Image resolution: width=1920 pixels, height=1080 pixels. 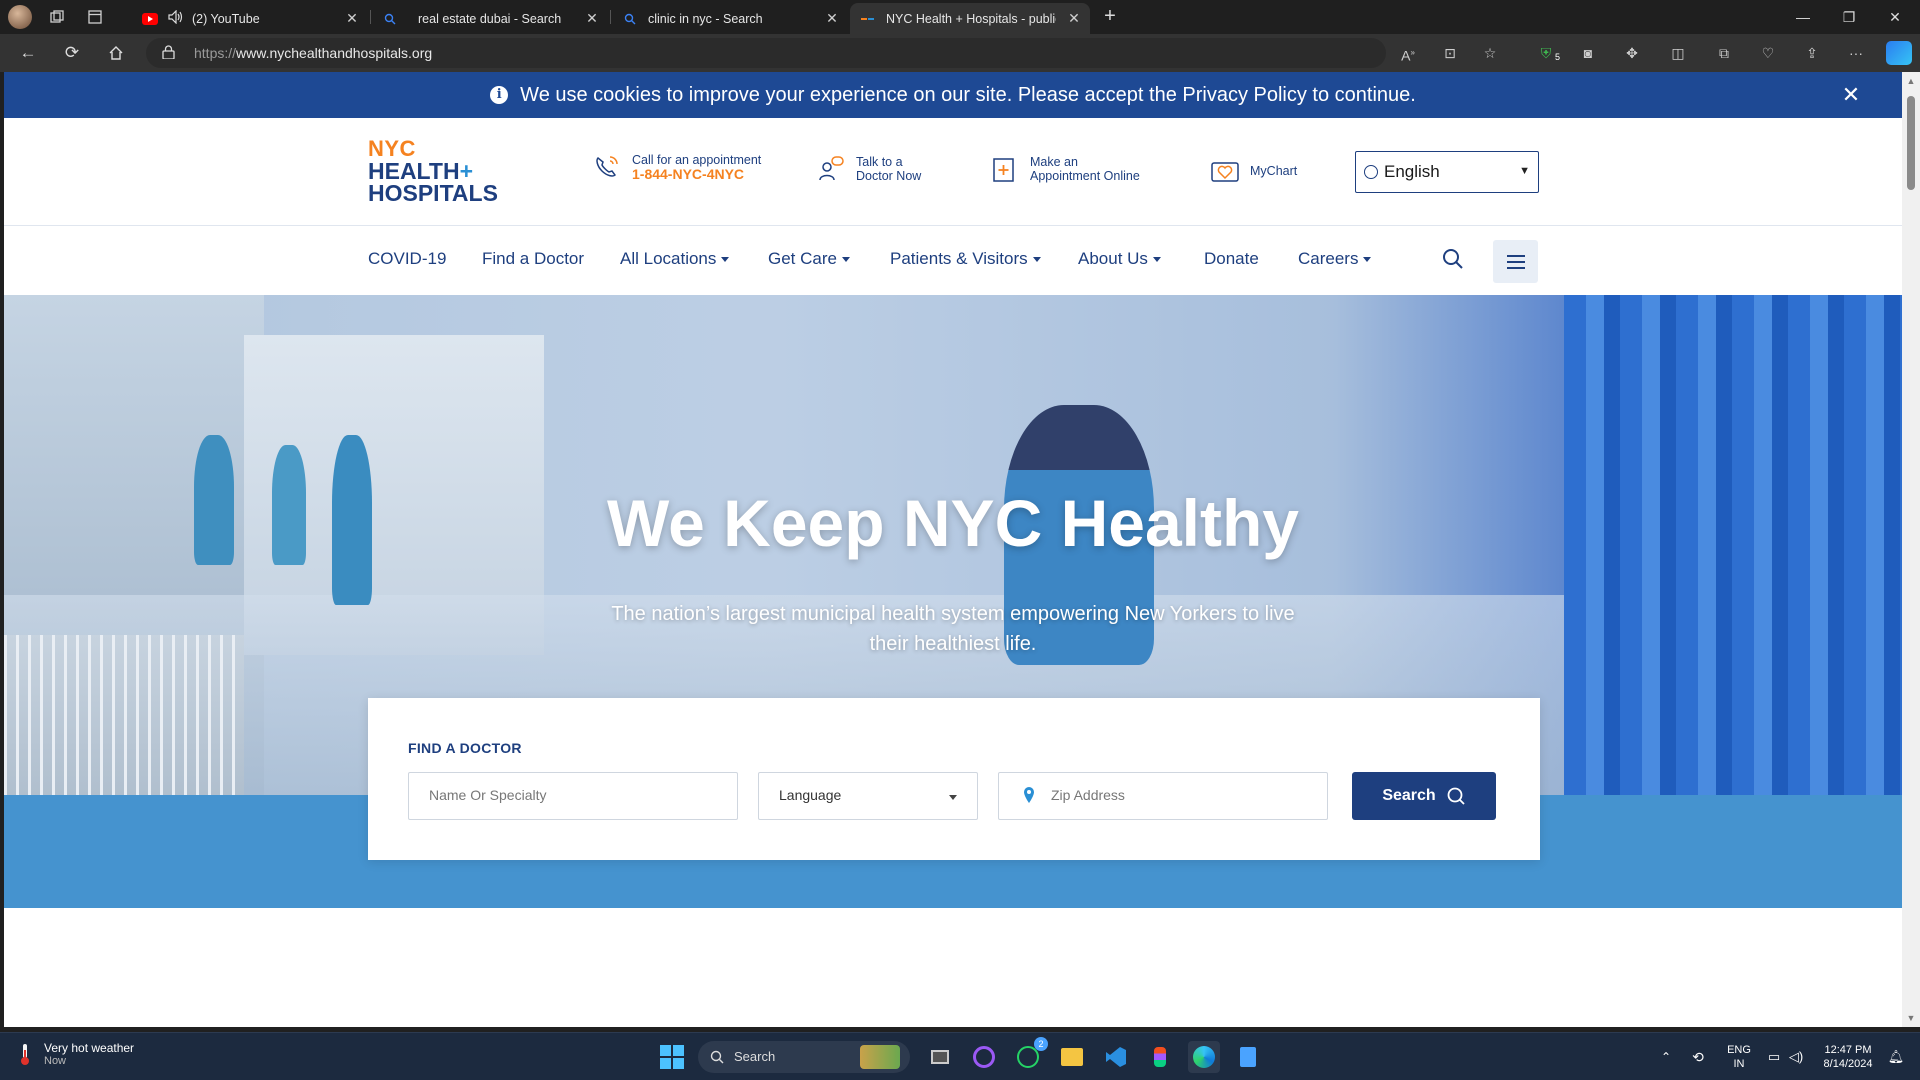 I want to click on close-window-button: ✕, so click(x=1895, y=17).